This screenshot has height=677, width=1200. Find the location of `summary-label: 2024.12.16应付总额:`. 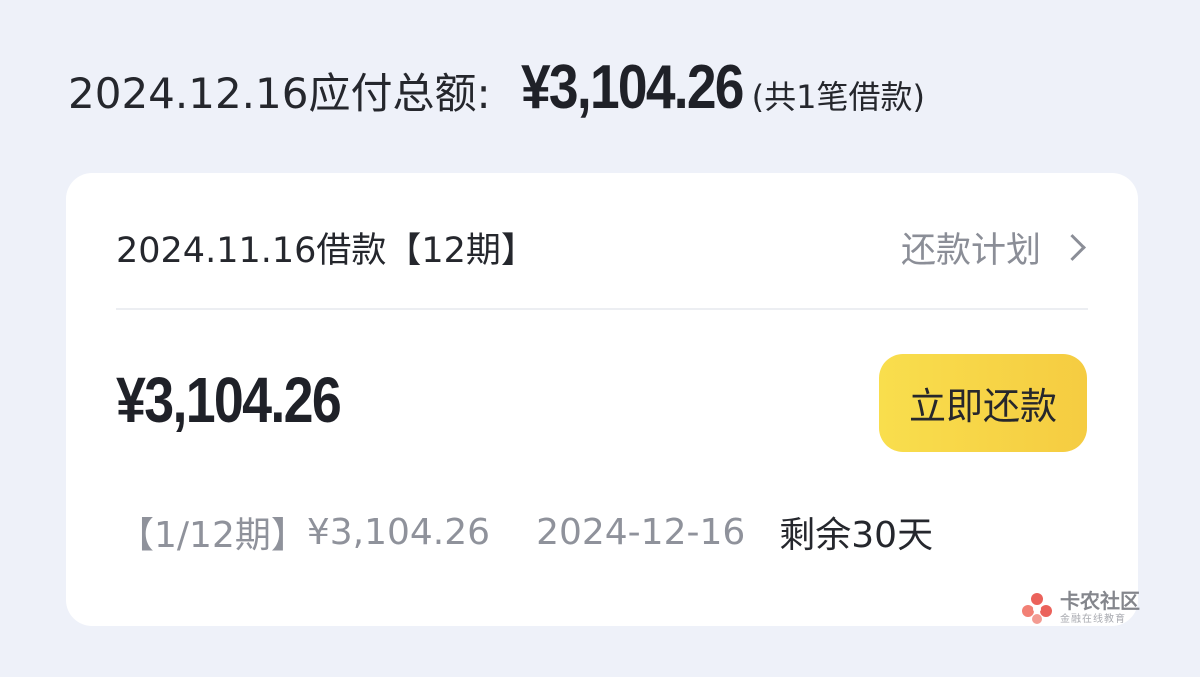

summary-label: 2024.12.16应付总额: is located at coordinates (279, 93).